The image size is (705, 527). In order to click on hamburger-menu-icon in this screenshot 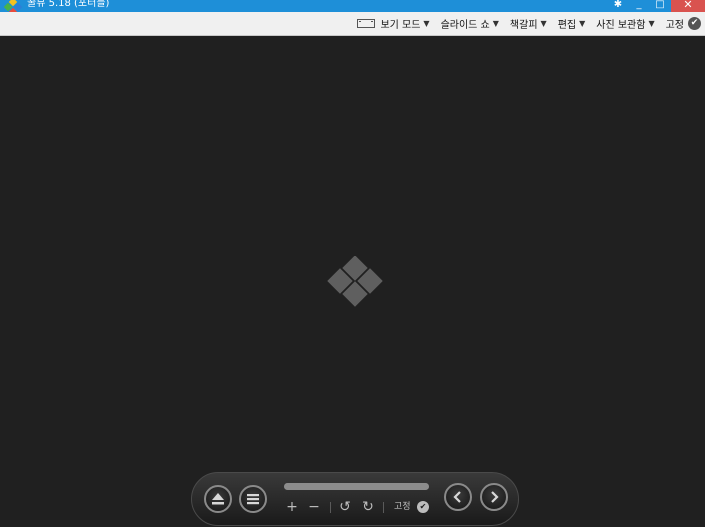, I will do `click(253, 499)`.